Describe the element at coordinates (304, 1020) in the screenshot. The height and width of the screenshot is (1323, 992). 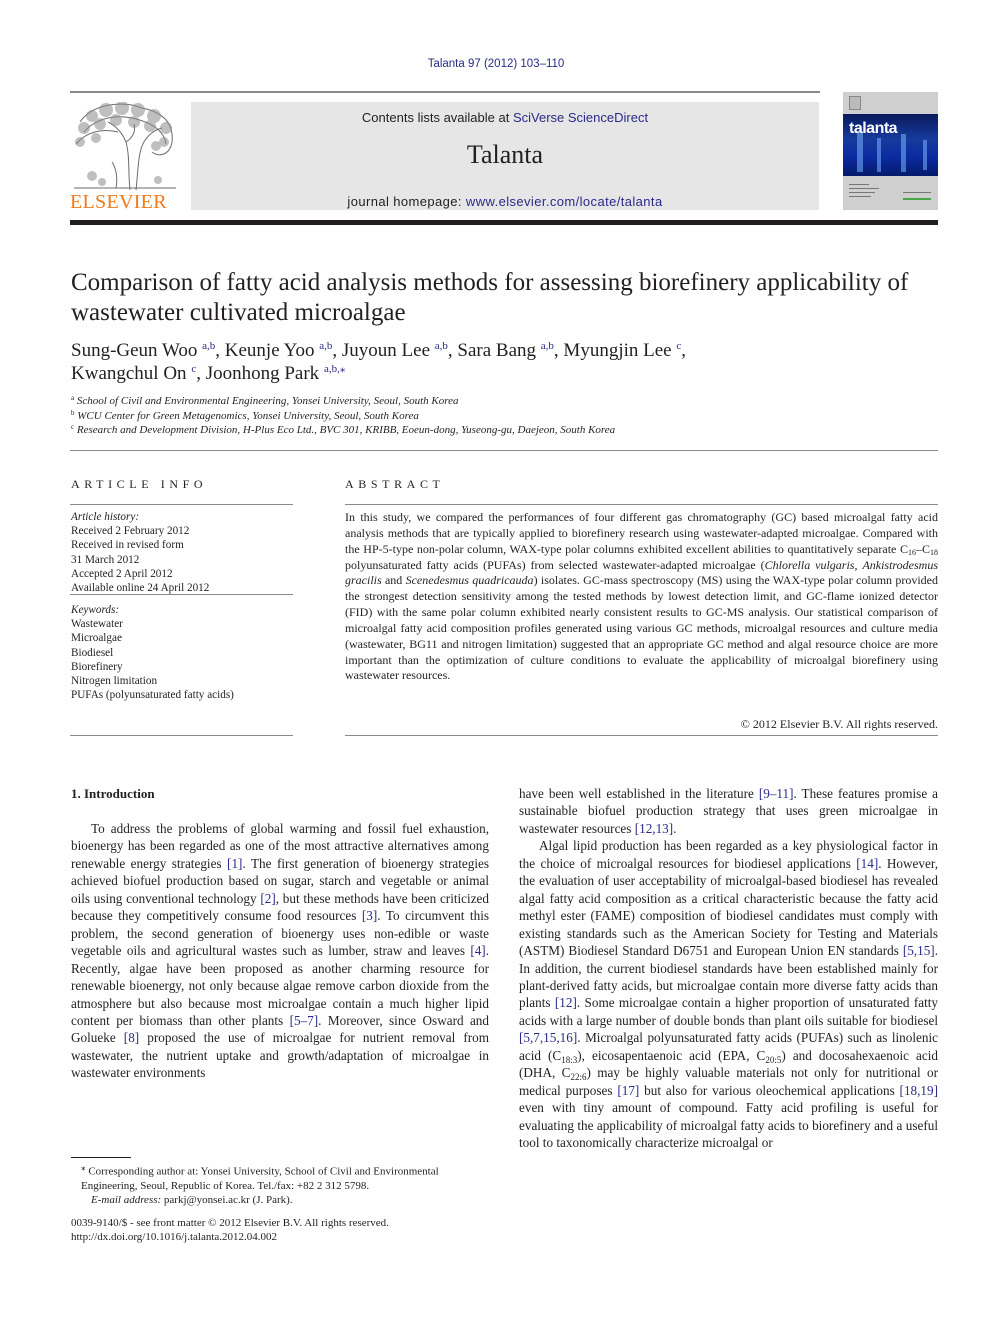
I see `citation-link: [5–7]` at that location.